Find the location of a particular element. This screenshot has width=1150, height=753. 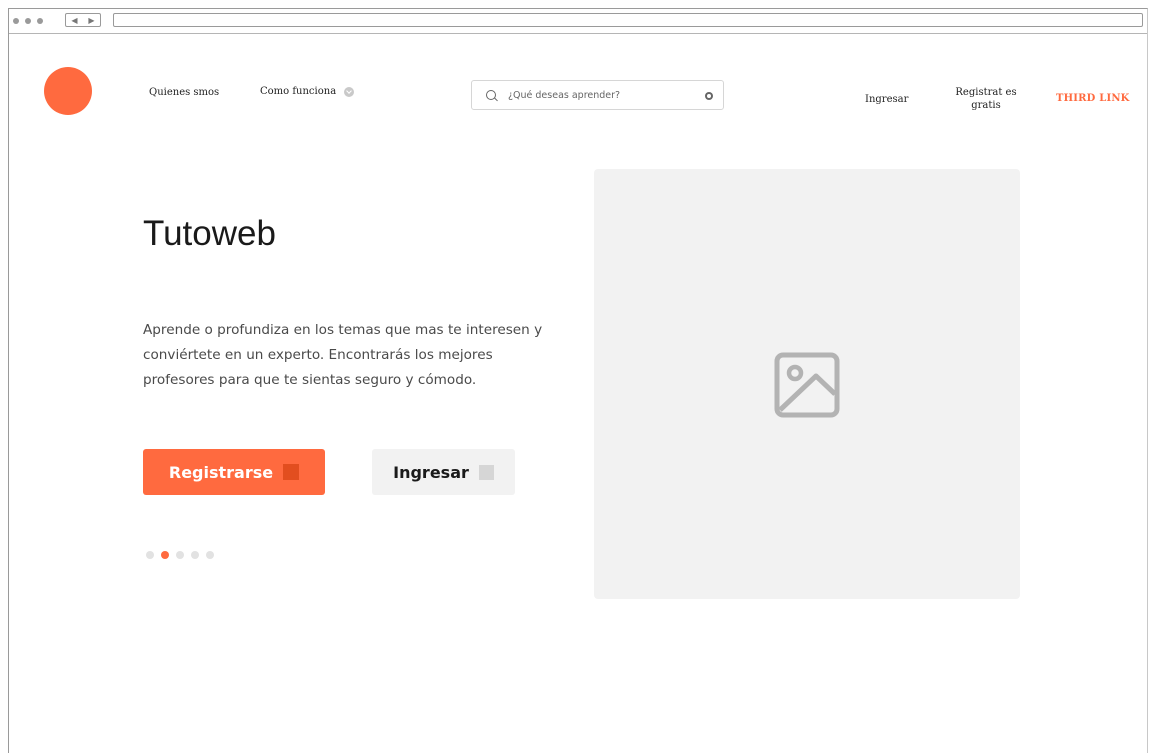

register-button: Registrarse is located at coordinates (234, 472).